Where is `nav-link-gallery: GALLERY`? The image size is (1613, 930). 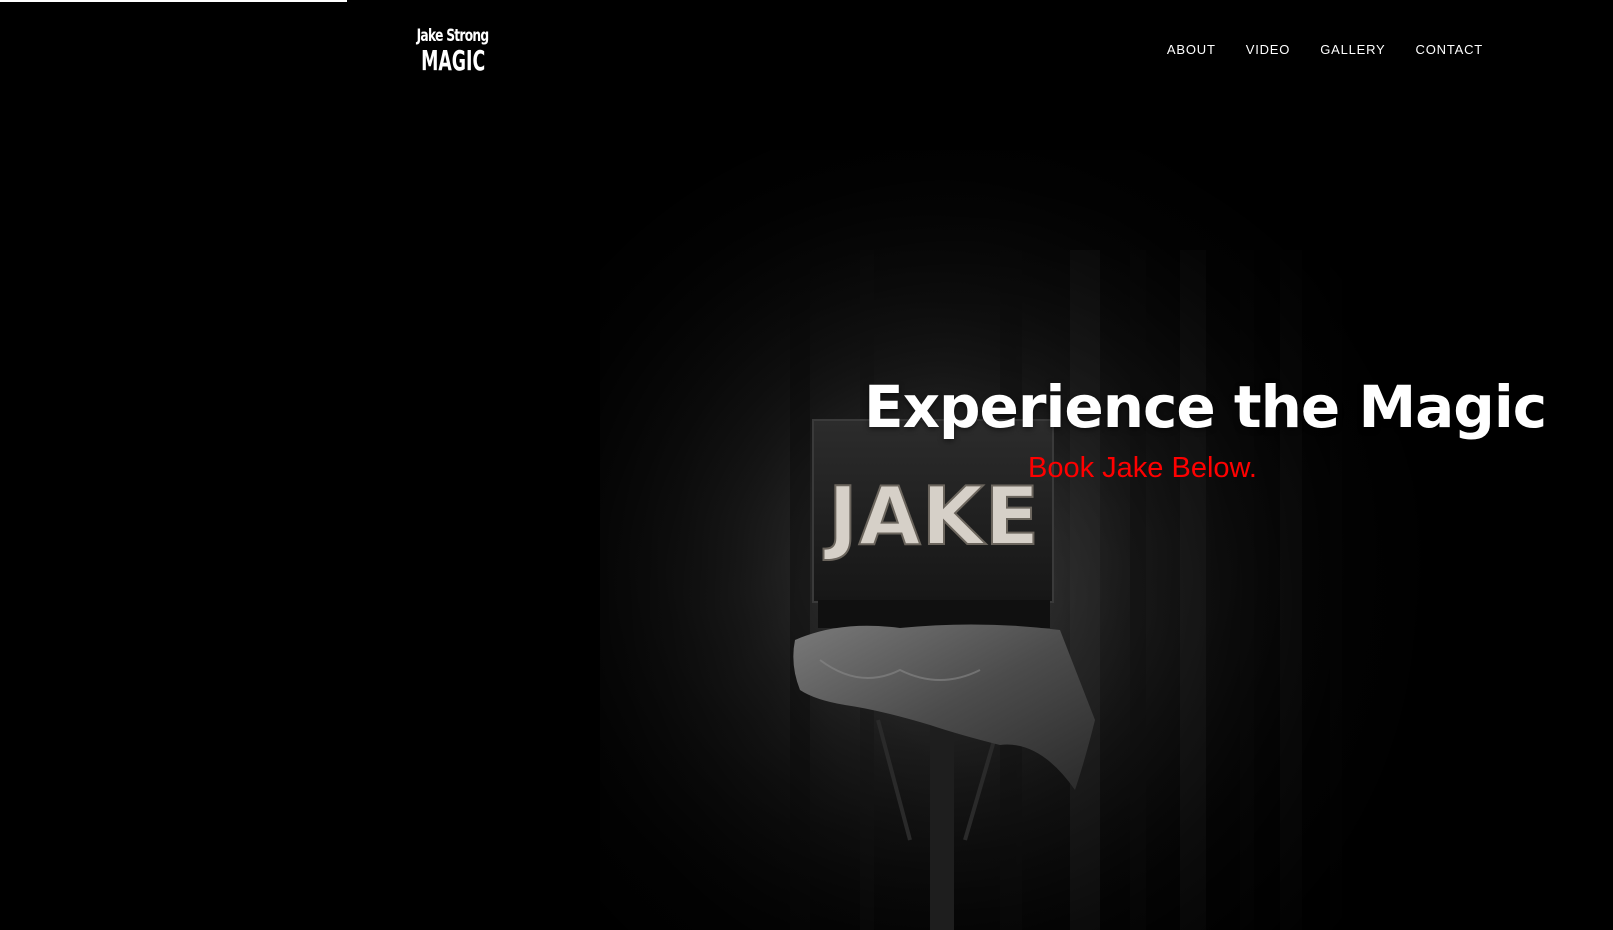
nav-link-gallery: GALLERY is located at coordinates (1352, 49).